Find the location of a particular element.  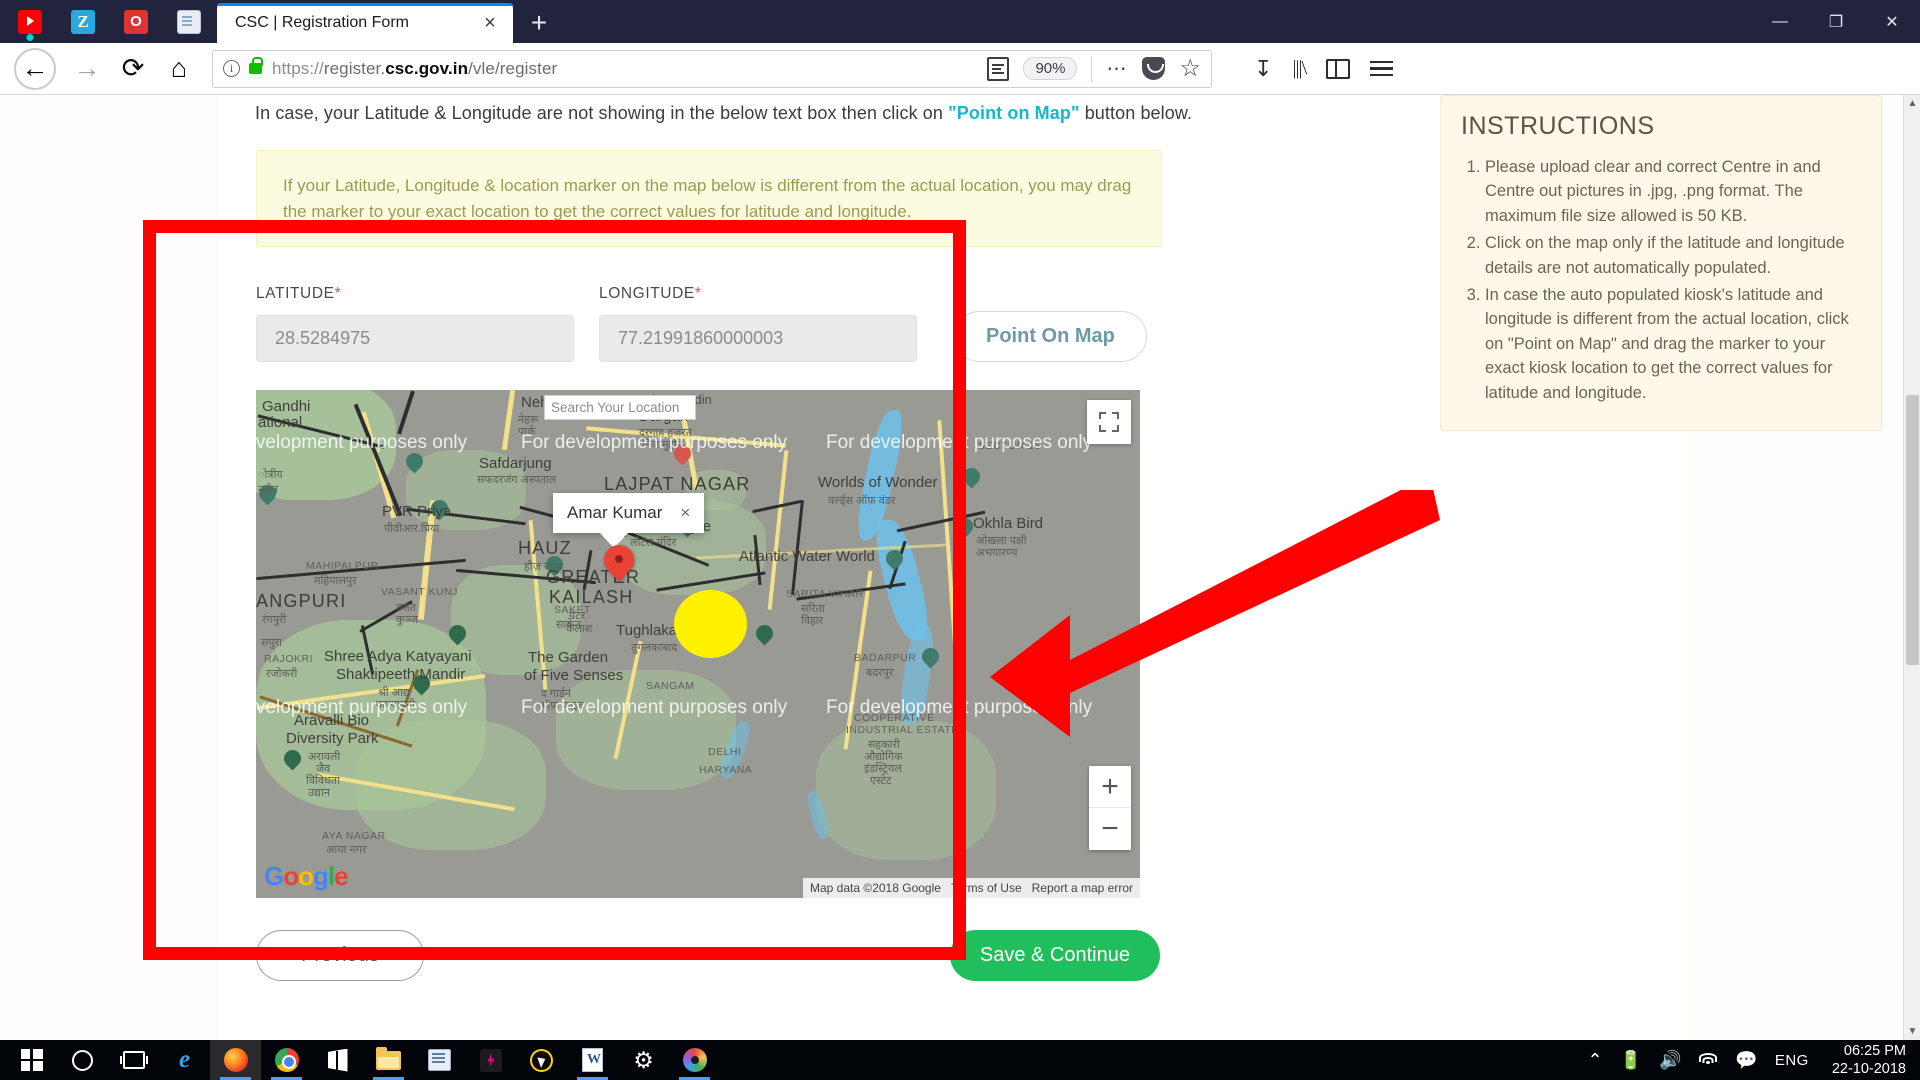

start-button is located at coordinates (31, 1060).